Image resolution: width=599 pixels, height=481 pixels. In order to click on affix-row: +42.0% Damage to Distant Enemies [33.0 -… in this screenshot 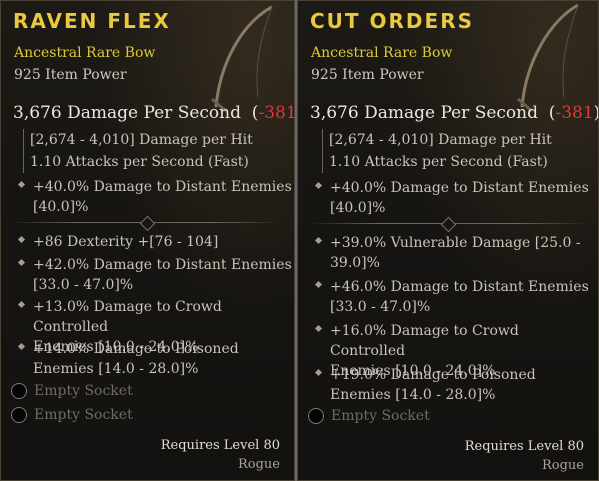, I will do `click(154, 275)`.